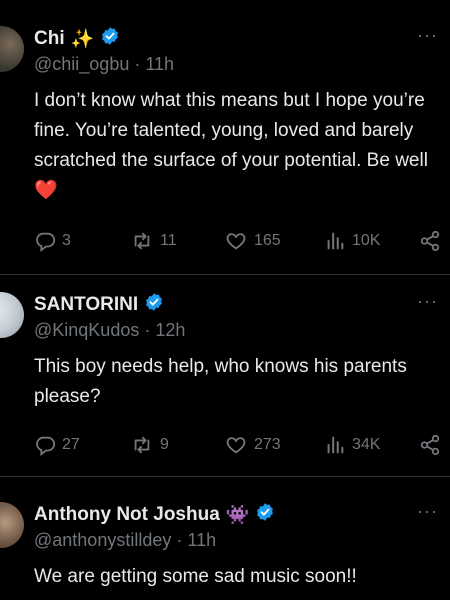 The image size is (450, 600). I want to click on display-name-row: SANTORINI, so click(99, 305).